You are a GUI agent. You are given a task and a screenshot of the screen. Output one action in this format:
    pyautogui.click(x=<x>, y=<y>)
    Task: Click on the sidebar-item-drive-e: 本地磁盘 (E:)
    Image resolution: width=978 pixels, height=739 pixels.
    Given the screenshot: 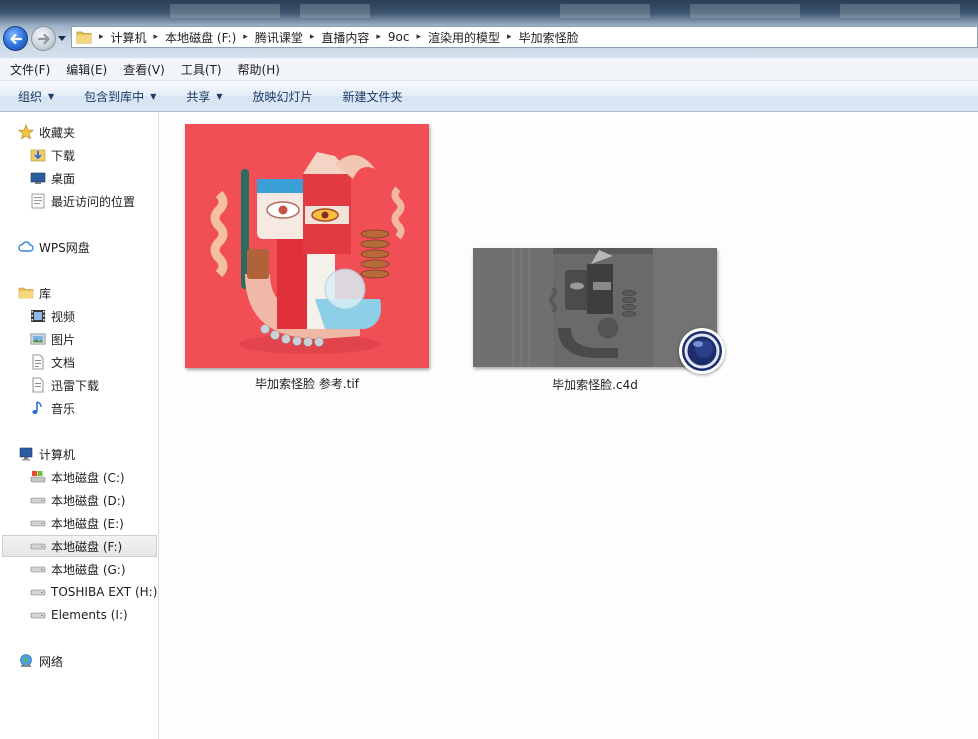 What is the action you would take?
    pyautogui.click(x=77, y=523)
    